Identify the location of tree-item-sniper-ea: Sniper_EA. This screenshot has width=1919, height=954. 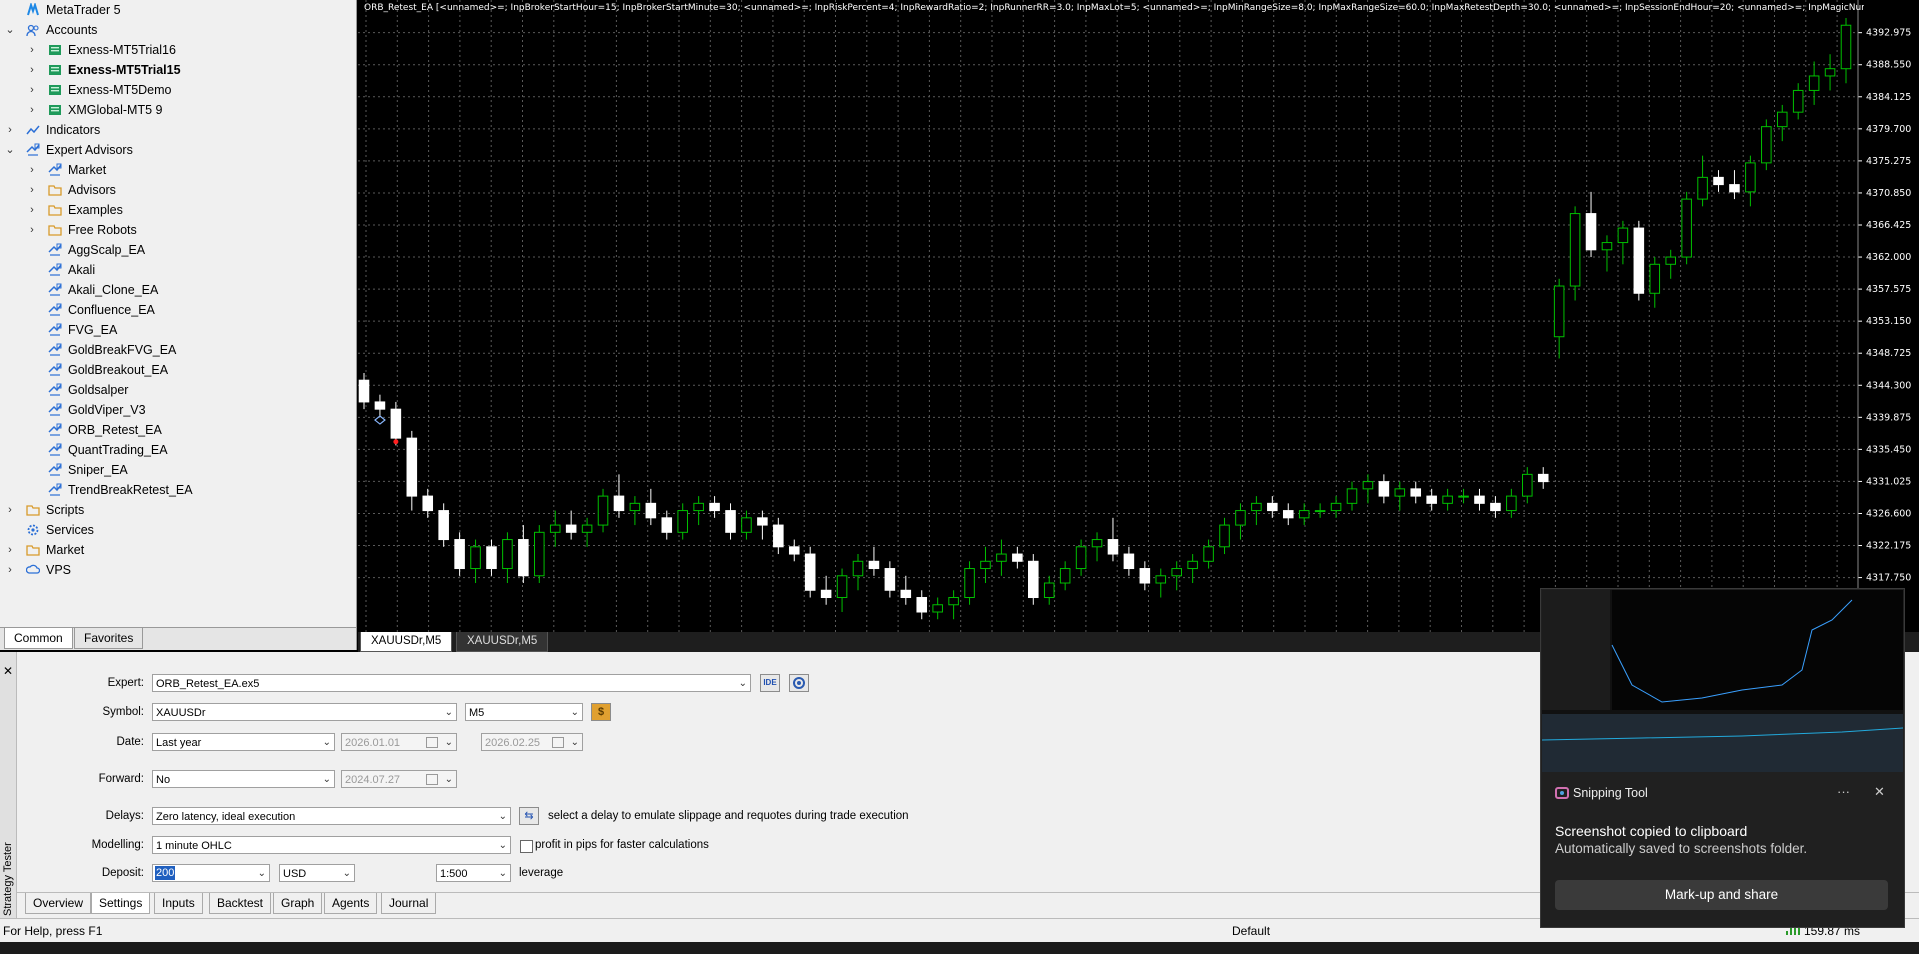
(175, 470).